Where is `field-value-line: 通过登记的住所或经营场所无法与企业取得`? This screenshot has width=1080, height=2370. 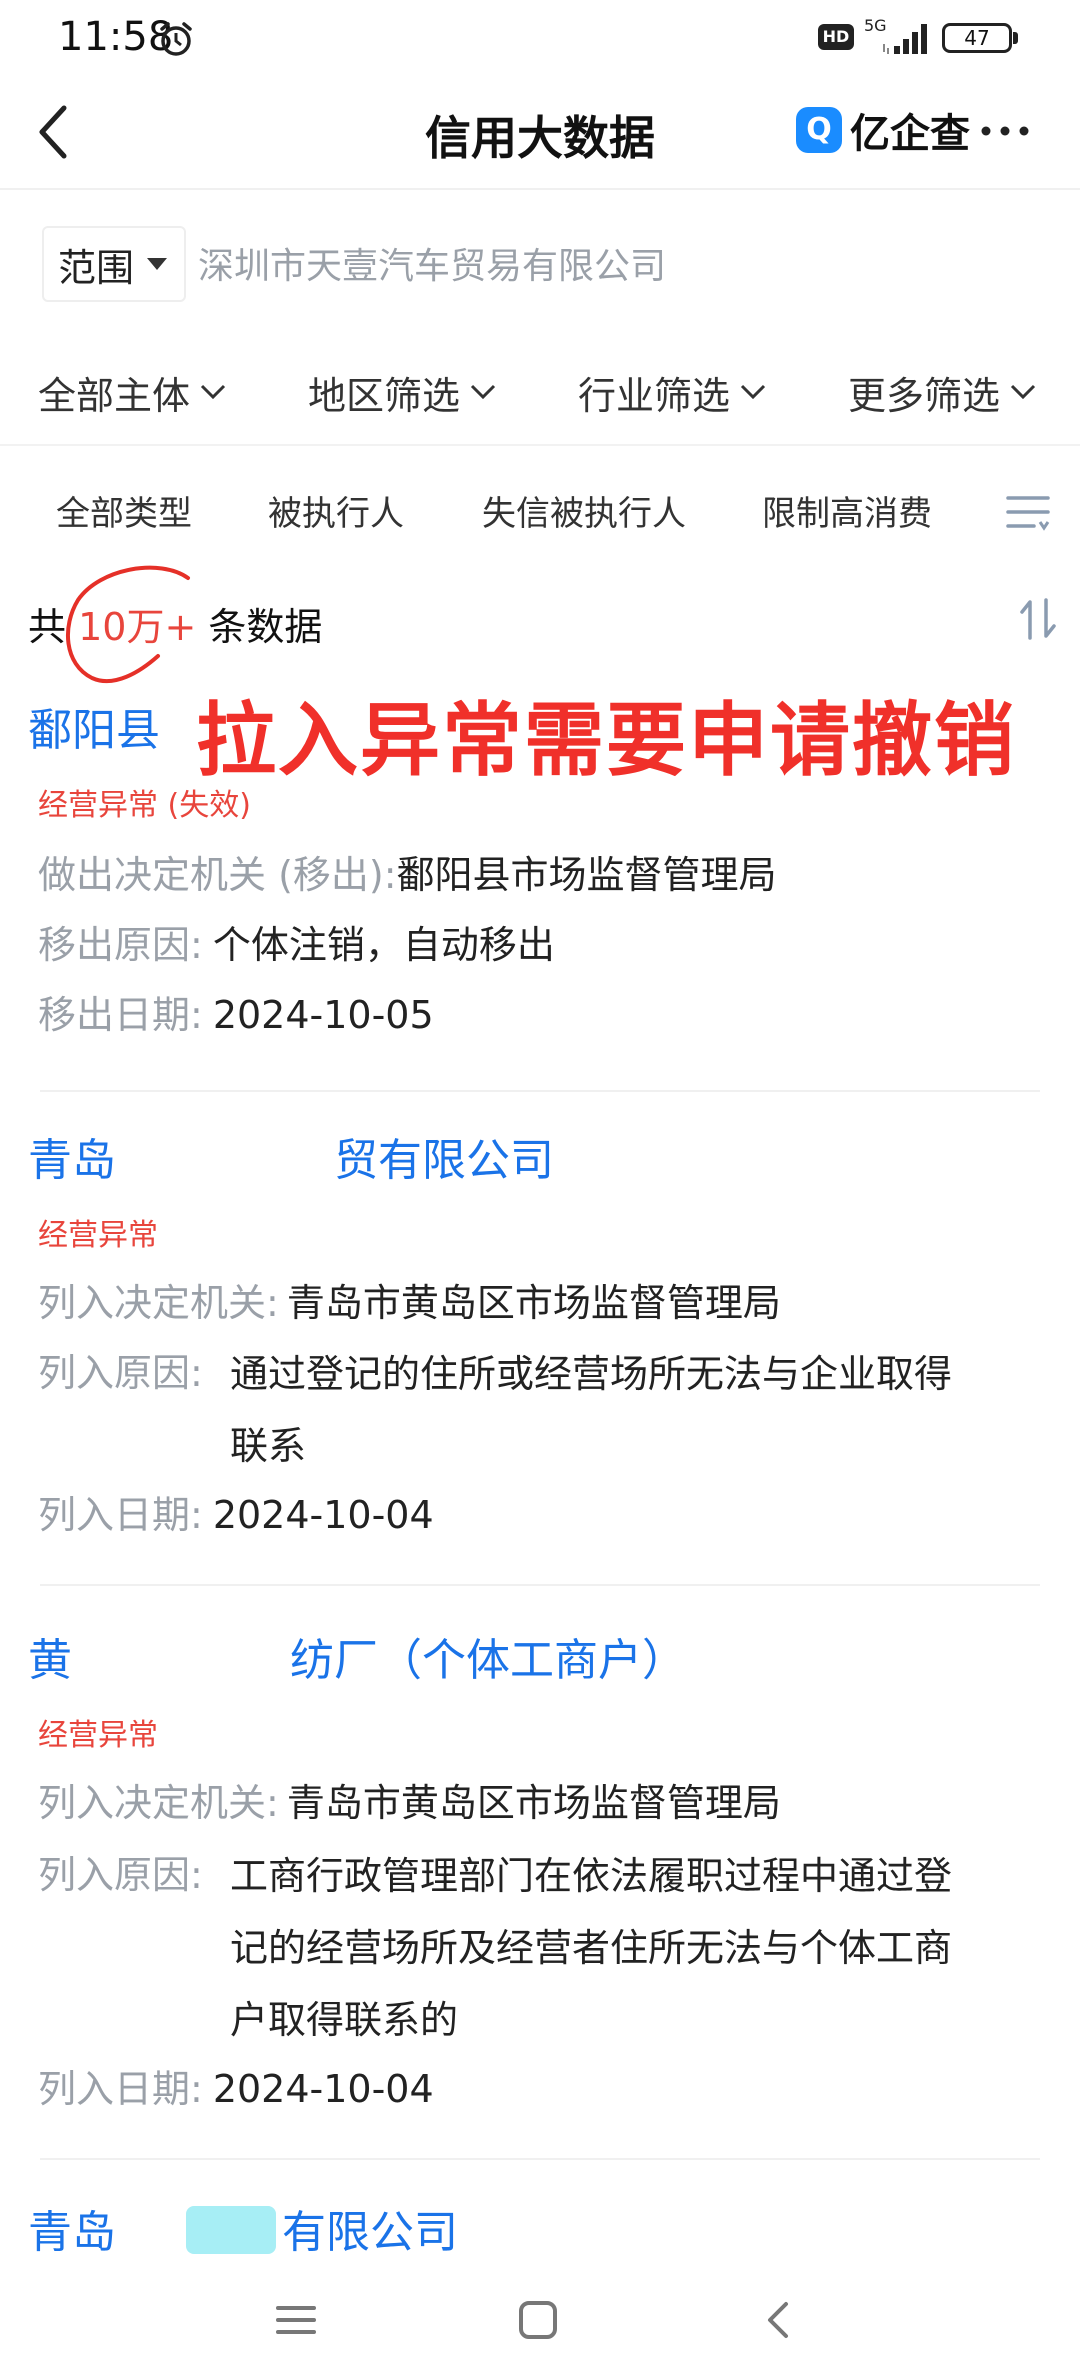
field-value-line: 通过登记的住所或经营场所无法与企业取得 is located at coordinates (591, 1374).